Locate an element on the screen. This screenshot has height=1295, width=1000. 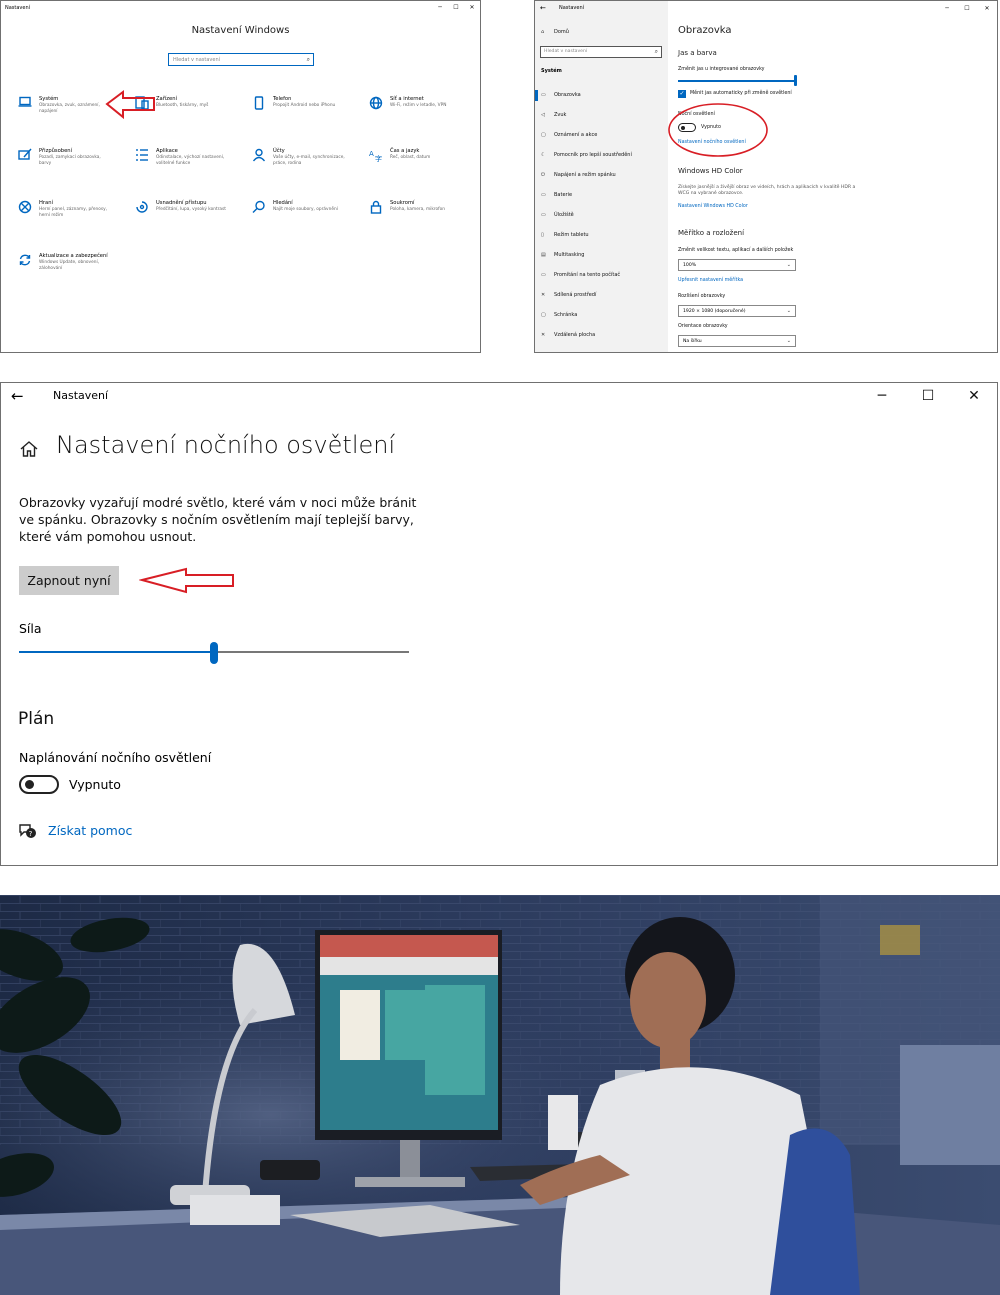
sidebar-item-label: Vzdálená plocha is located at coordinates (575, 335).